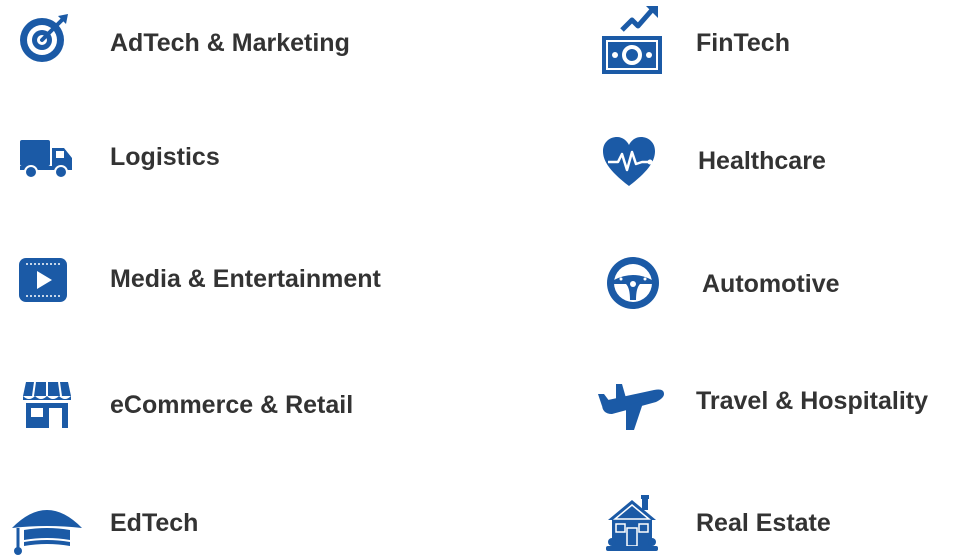 The width and height of the screenshot is (978, 556). I want to click on industry-label: AdTech & Marketing, so click(230, 43).